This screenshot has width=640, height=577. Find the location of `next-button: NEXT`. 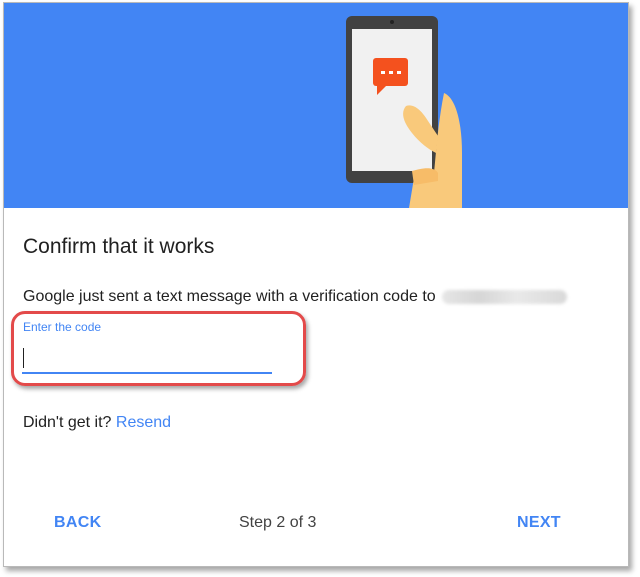

next-button: NEXT is located at coordinates (539, 523).